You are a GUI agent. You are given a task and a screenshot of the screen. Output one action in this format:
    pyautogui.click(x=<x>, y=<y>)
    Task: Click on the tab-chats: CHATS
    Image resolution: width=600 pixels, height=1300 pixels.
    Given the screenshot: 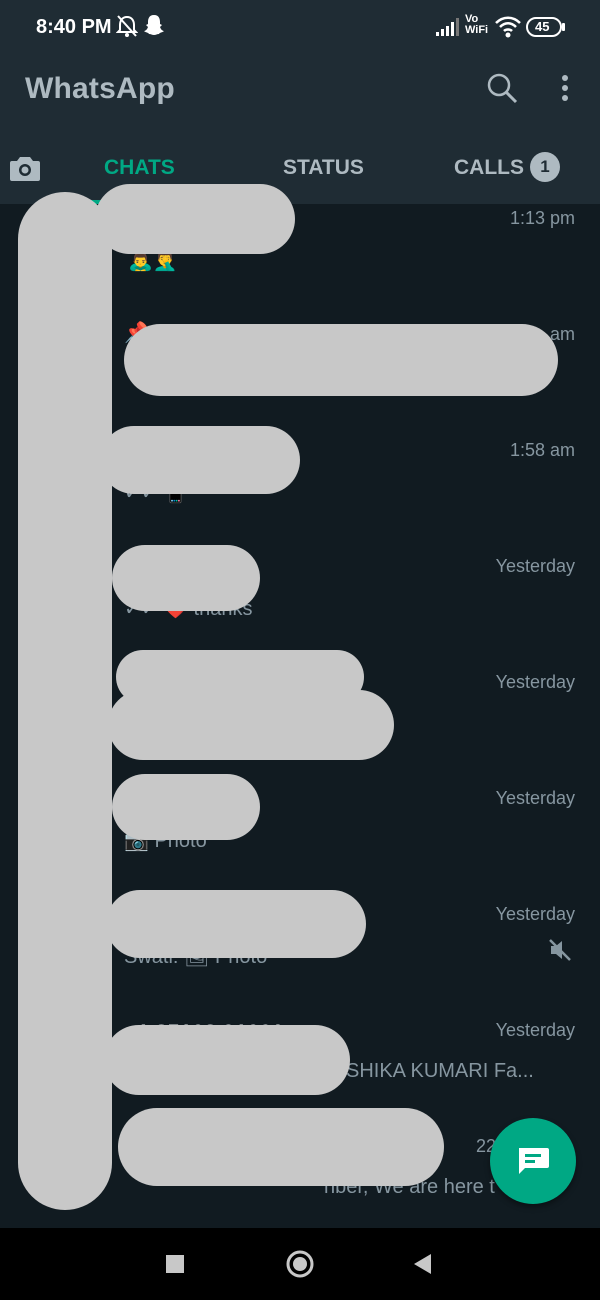 What is the action you would take?
    pyautogui.click(x=139, y=168)
    